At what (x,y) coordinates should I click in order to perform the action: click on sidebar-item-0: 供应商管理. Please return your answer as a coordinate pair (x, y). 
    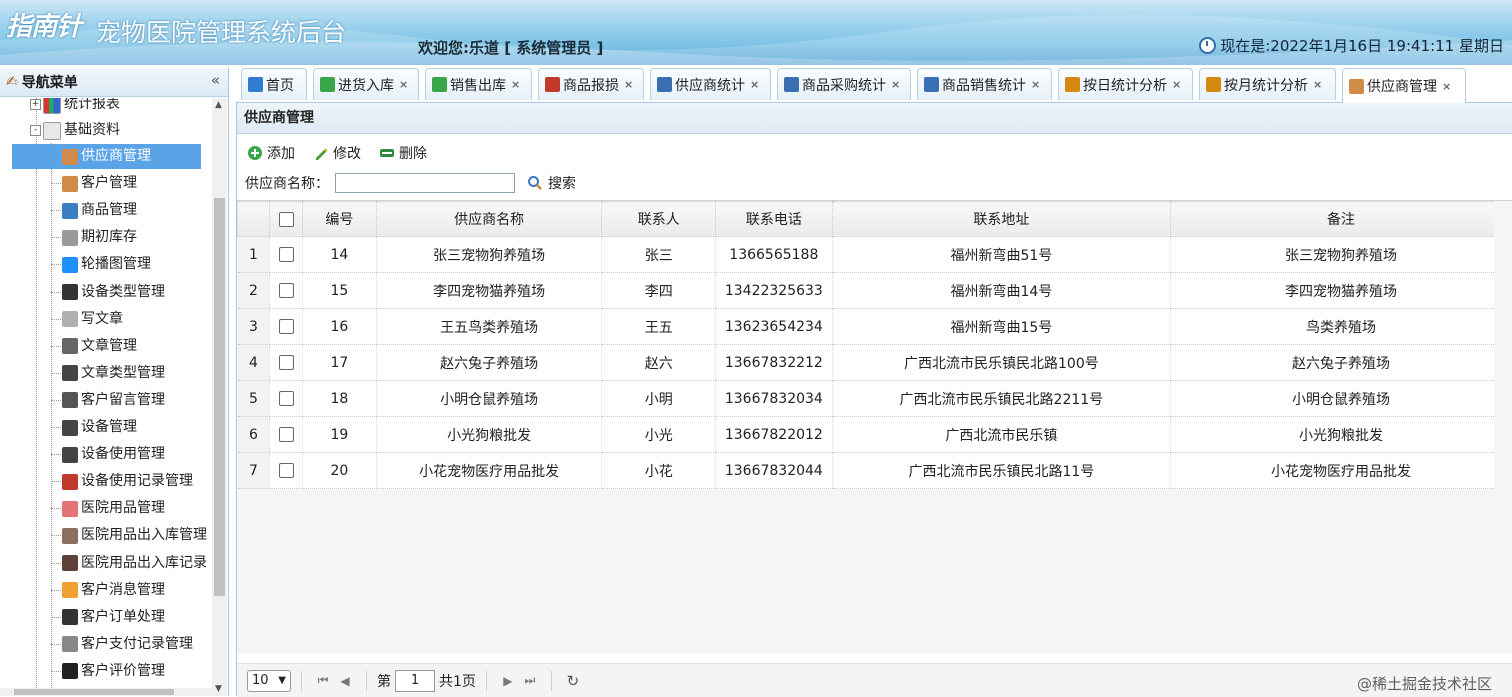
    Looking at the image, I should click on (106, 156).